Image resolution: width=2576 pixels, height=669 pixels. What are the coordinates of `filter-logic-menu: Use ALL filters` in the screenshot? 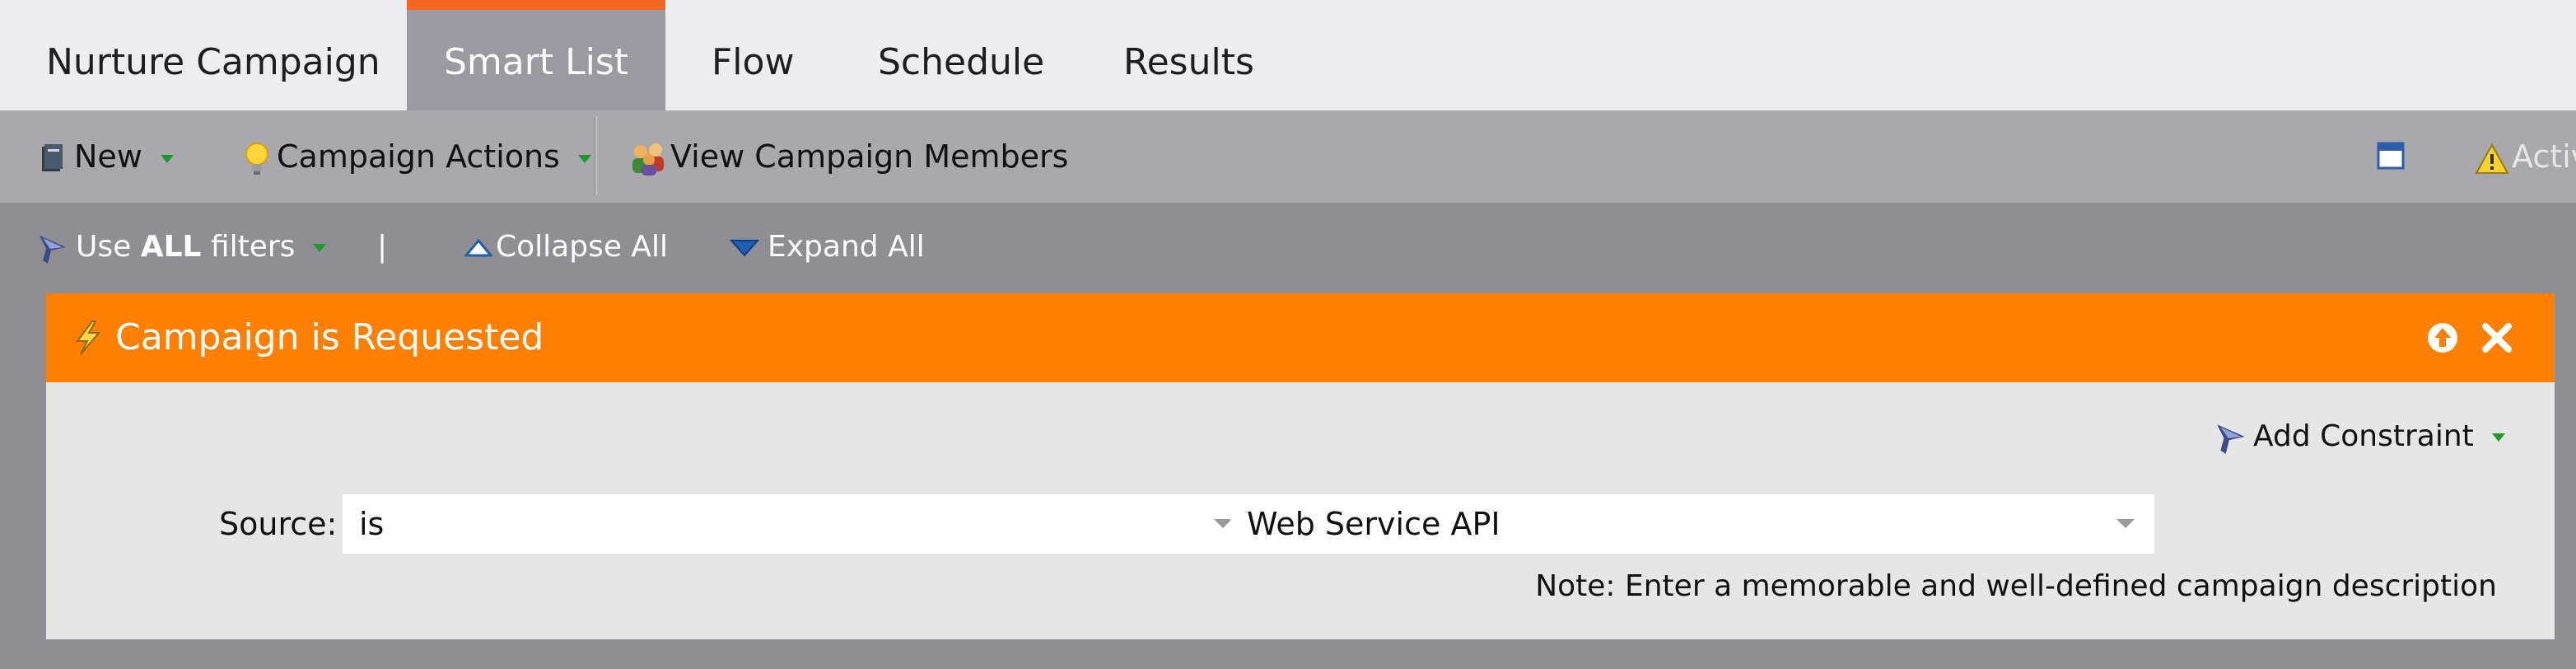 It's located at (181, 248).